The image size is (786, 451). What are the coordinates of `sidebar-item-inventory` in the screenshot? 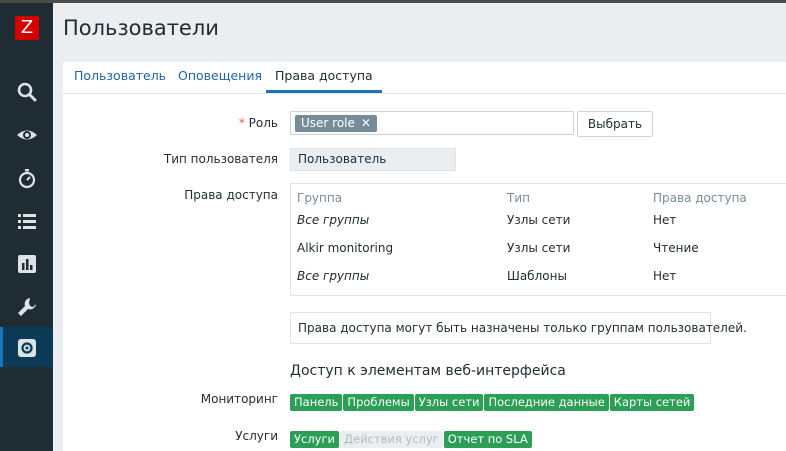 It's located at (26, 220).